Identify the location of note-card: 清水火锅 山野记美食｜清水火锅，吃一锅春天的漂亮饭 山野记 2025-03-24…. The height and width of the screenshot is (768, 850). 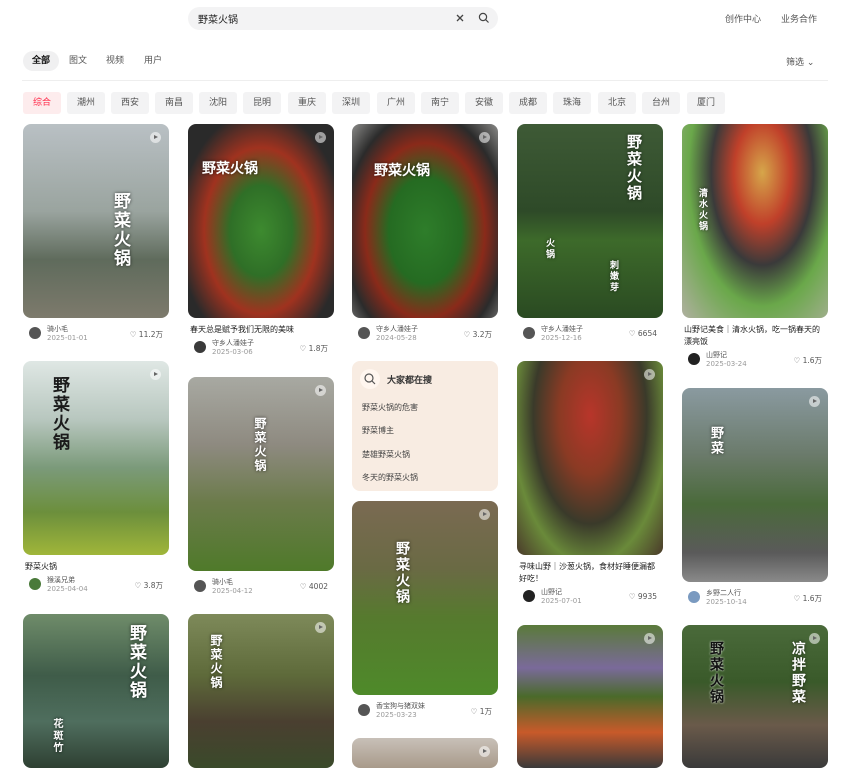
(755, 248).